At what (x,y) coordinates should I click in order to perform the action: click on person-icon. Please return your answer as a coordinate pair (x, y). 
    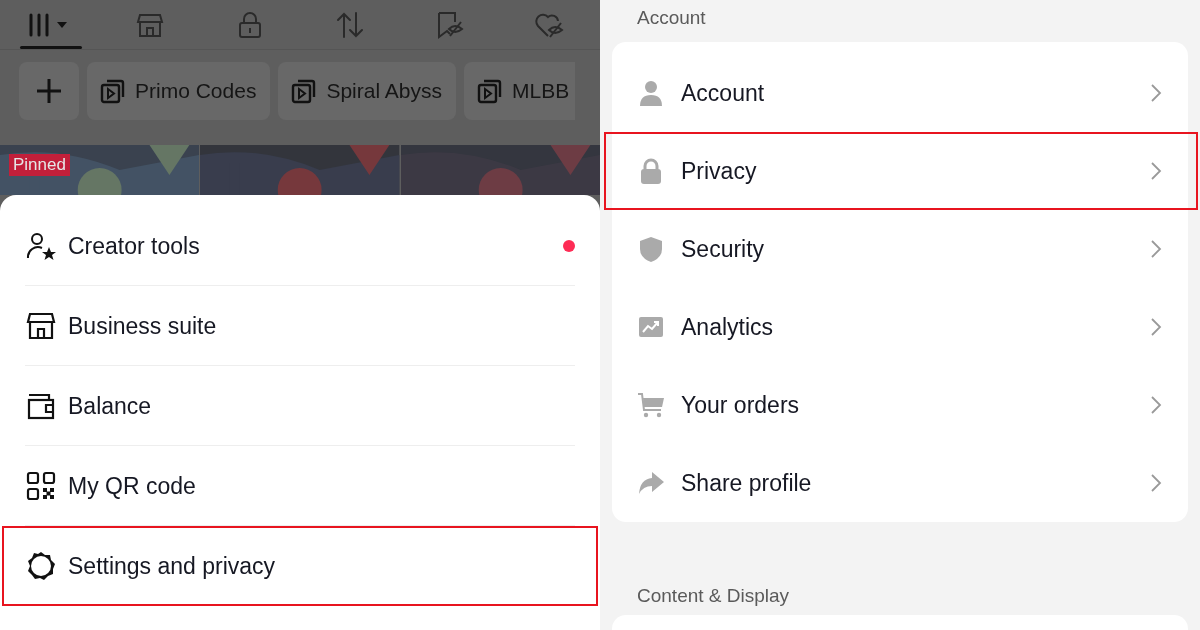
    Looking at the image, I should click on (651, 93).